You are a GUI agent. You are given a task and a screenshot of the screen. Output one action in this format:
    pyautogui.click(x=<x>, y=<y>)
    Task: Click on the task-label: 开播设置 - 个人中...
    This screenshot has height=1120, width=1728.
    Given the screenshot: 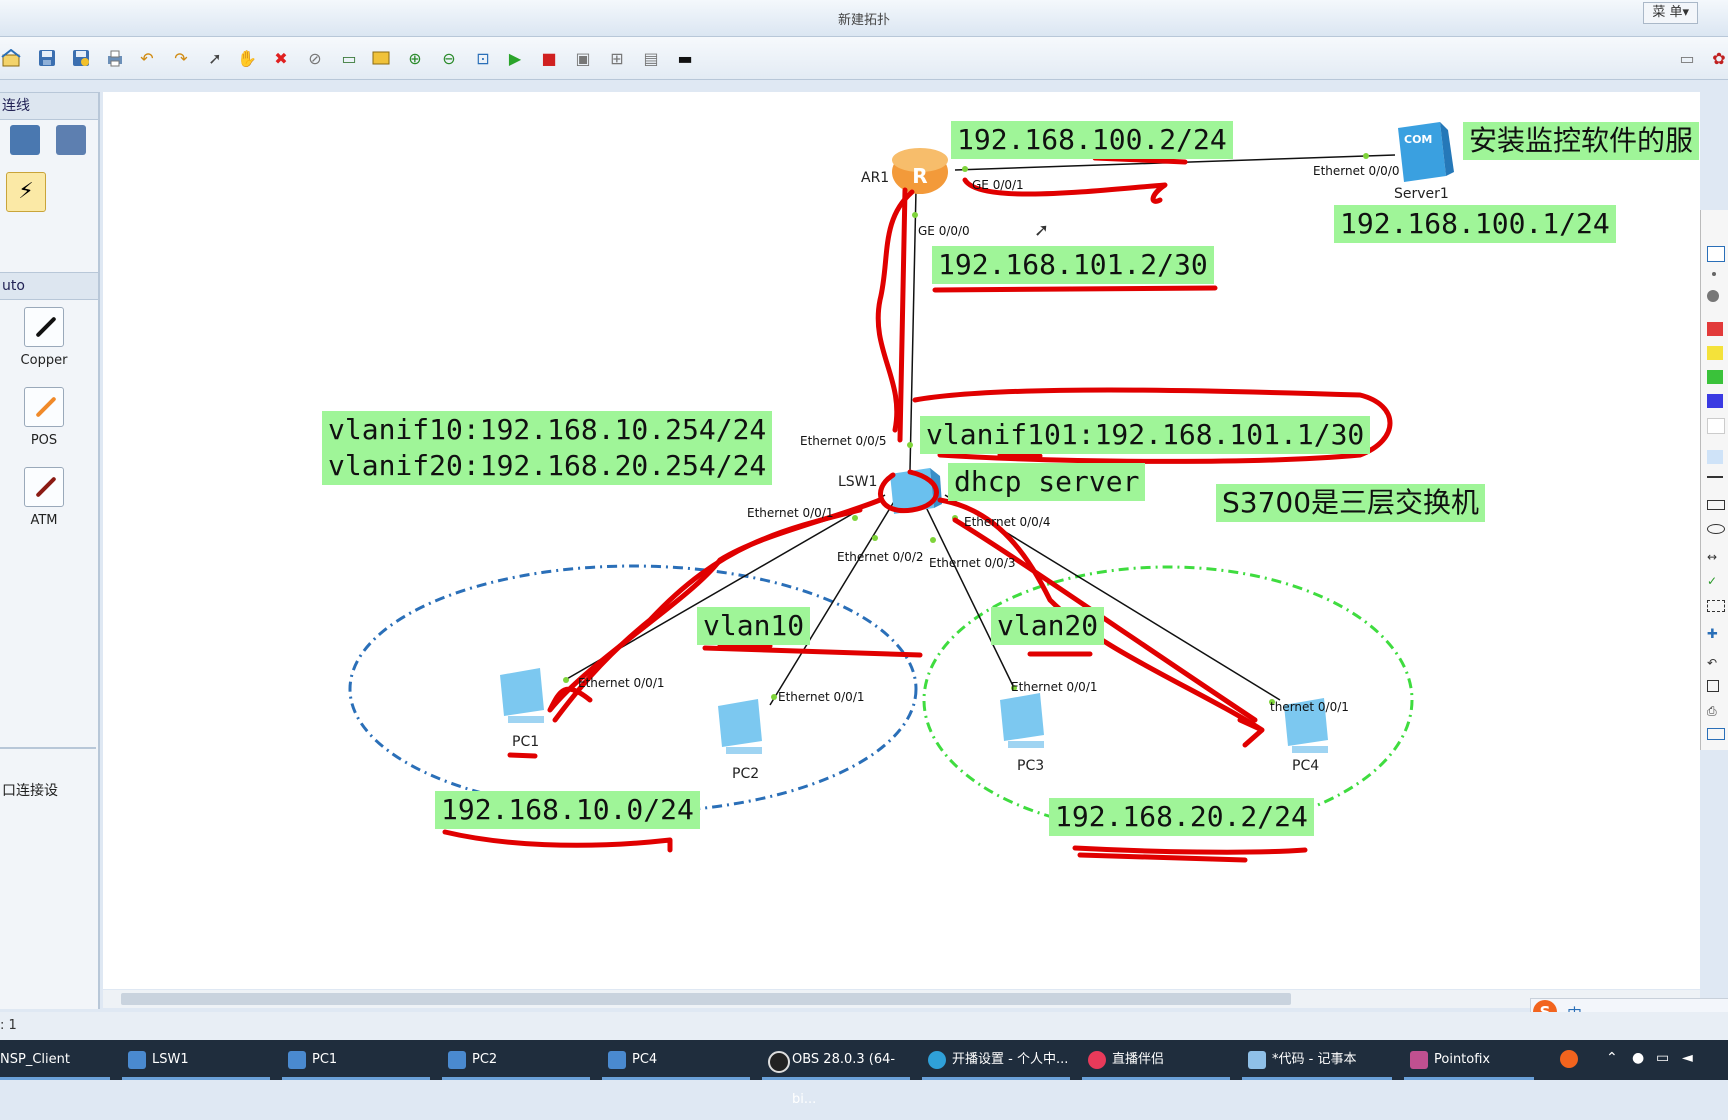 What is the action you would take?
    pyautogui.click(x=1010, y=1059)
    